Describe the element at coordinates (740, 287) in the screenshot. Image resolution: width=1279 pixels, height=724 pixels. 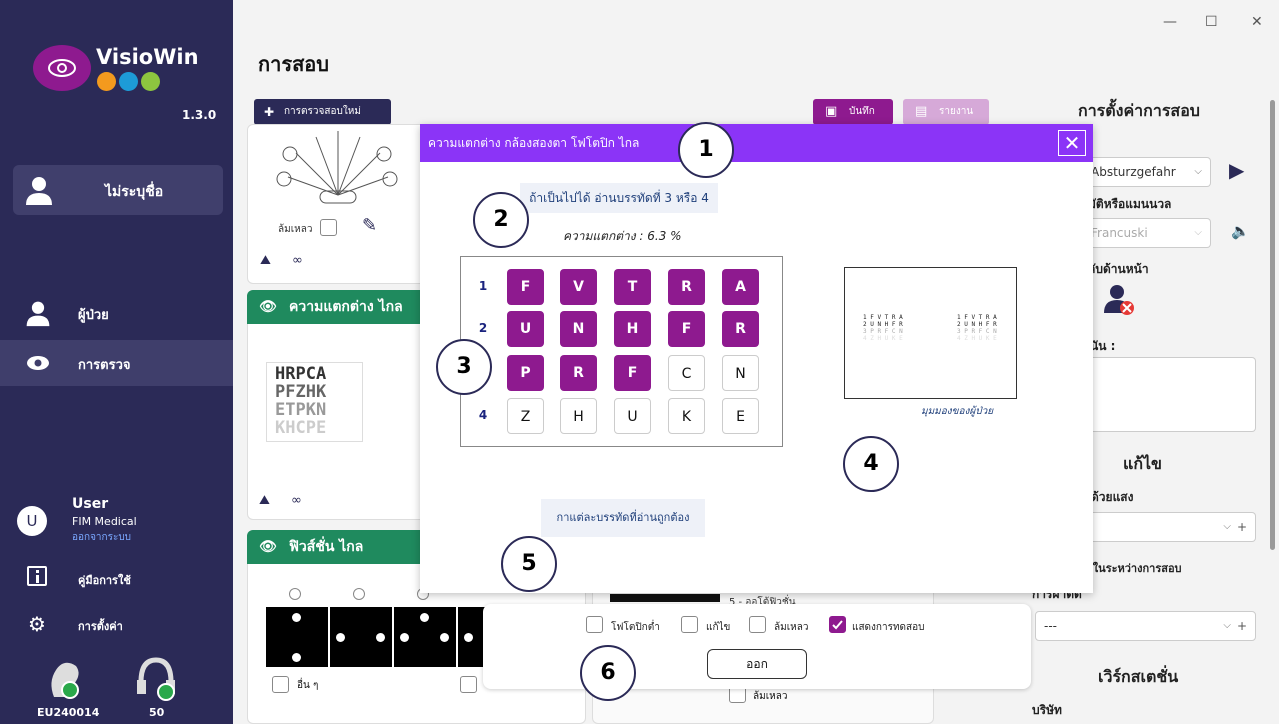
I see `letter-cell: A` at that location.